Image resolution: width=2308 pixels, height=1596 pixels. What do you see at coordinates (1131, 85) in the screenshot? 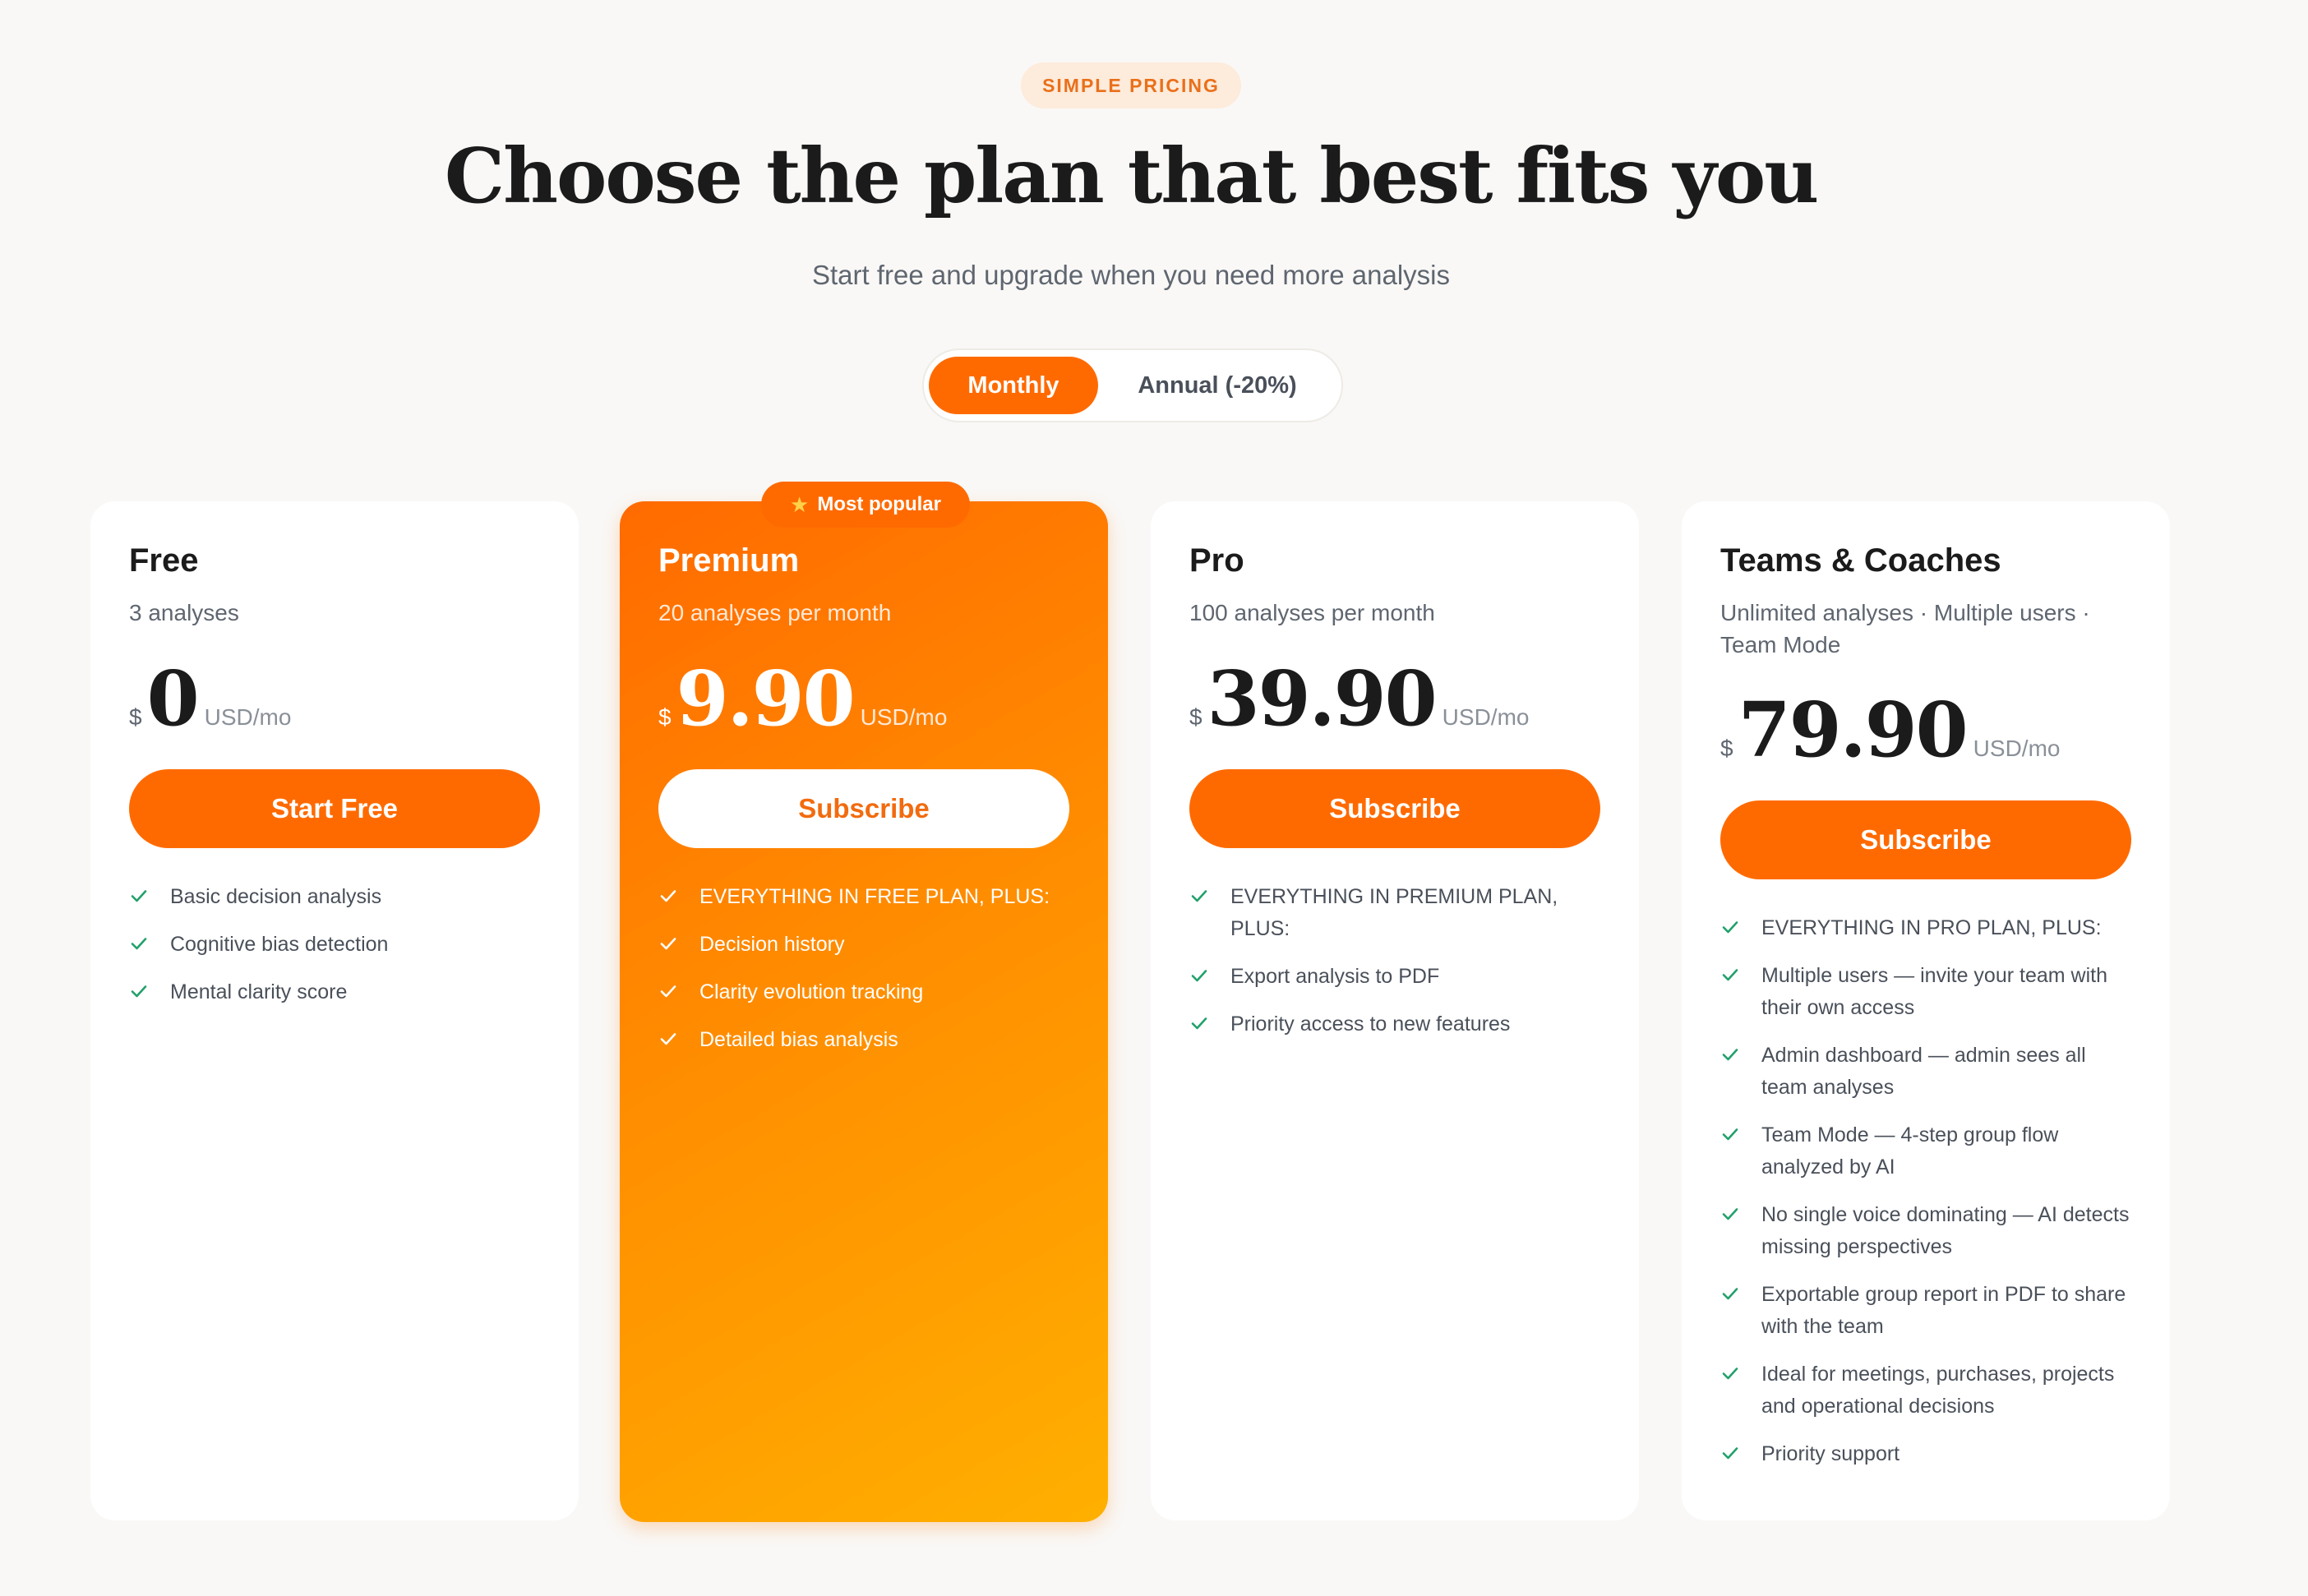
I see `simple-pricing-label: SIMPLE PRICING` at bounding box center [1131, 85].